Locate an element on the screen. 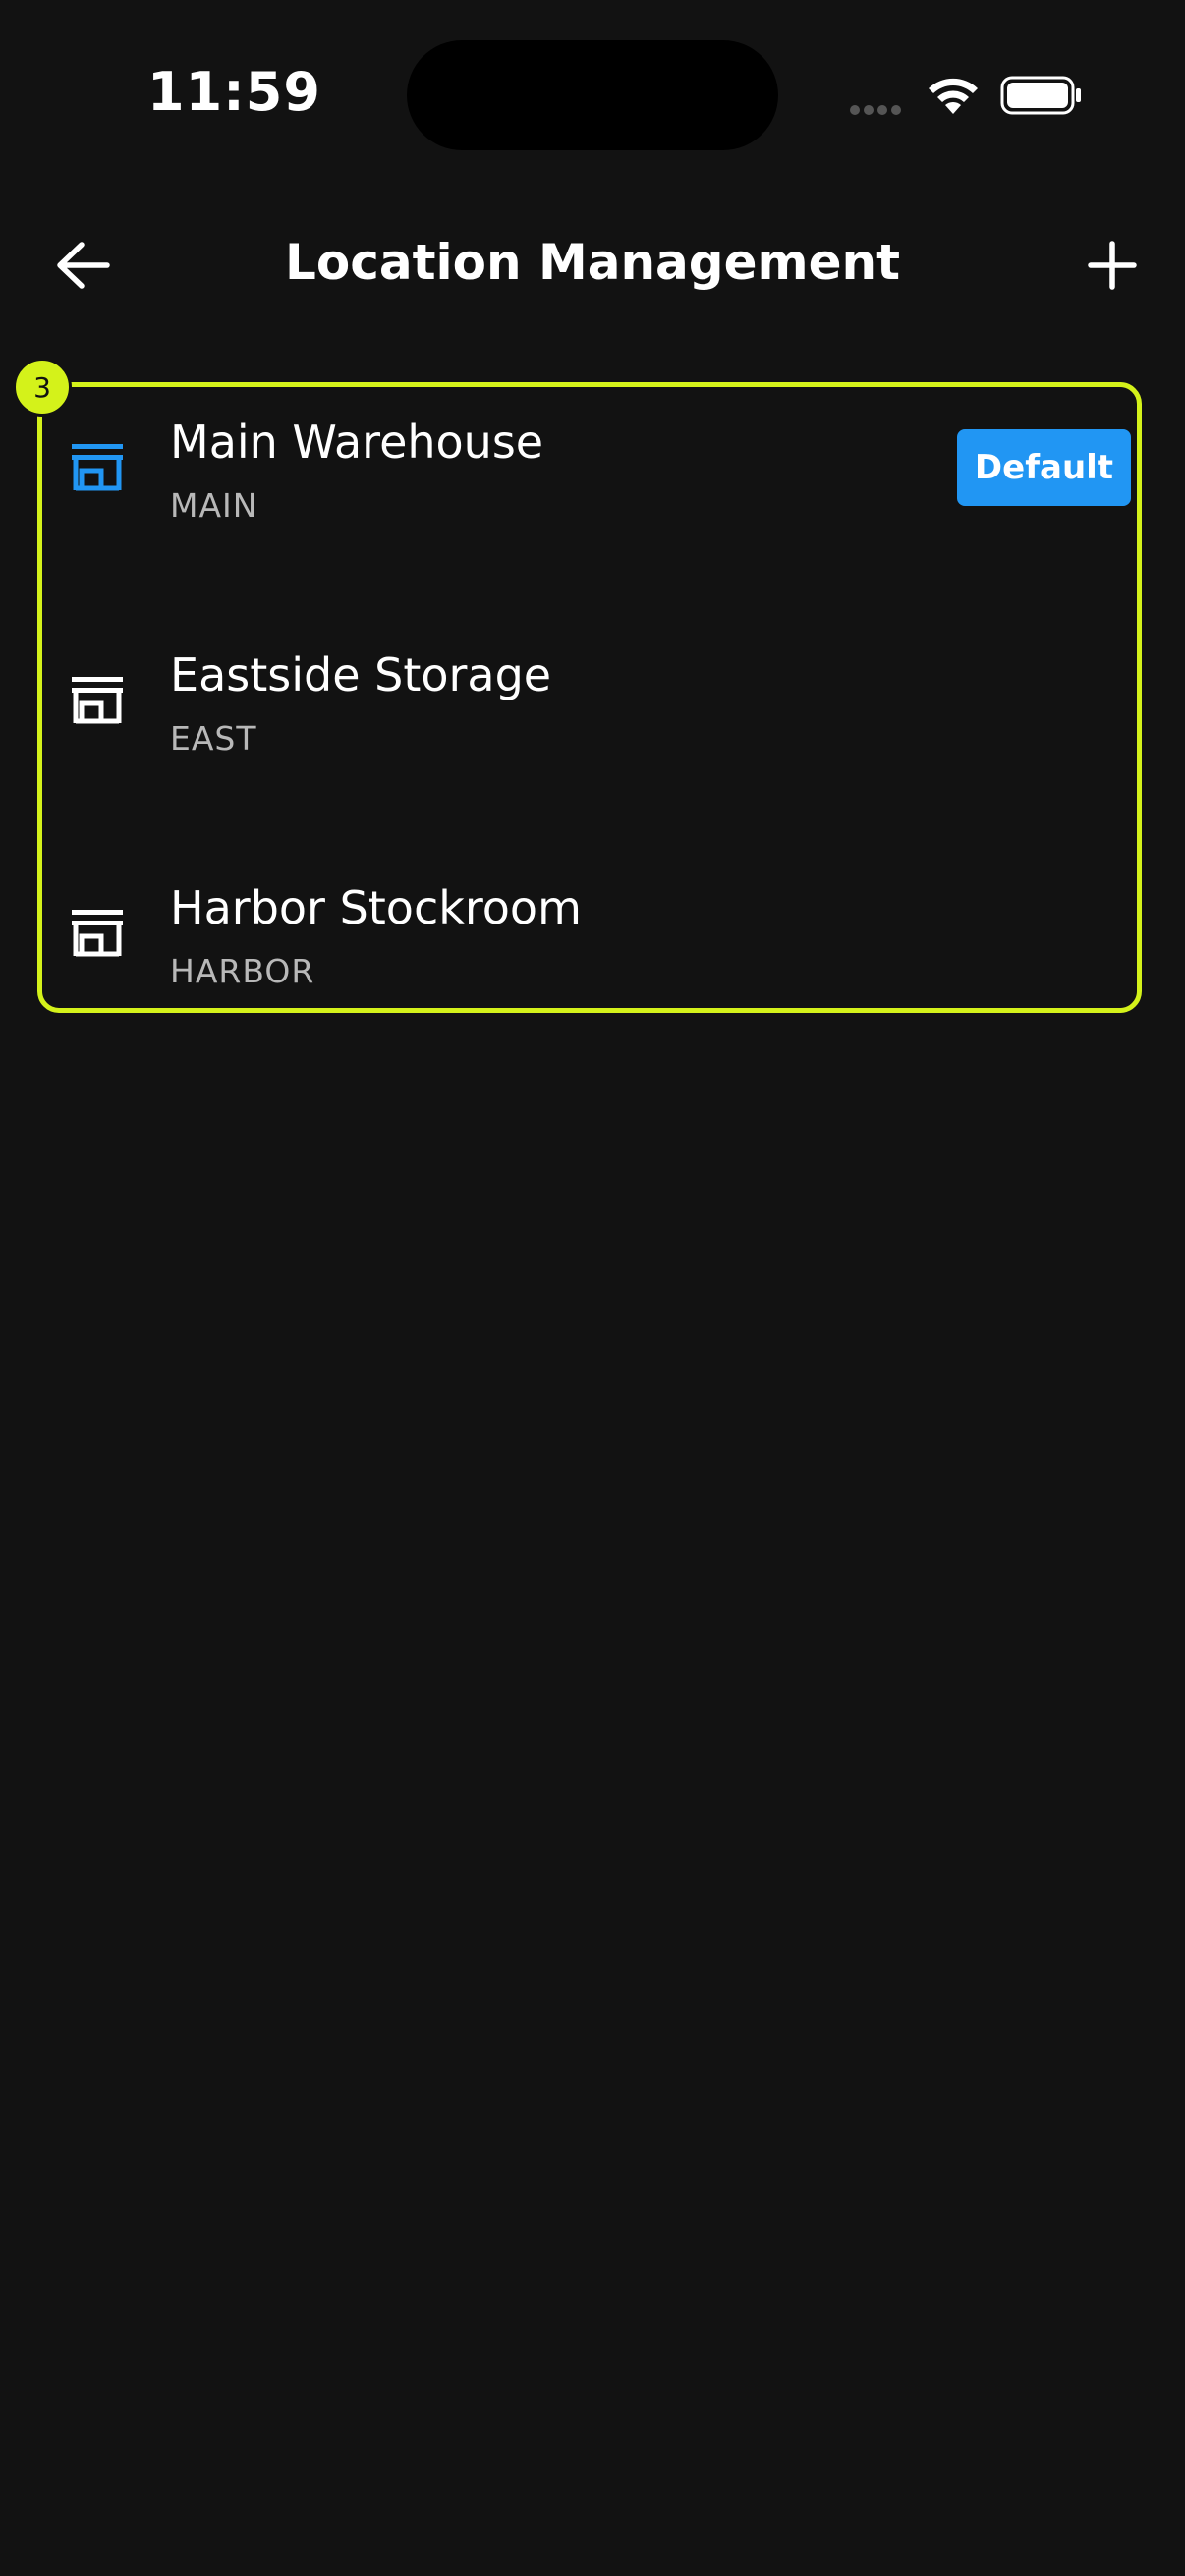 Image resolution: width=1185 pixels, height=2576 pixels. plus-icon is located at coordinates (1112, 265).